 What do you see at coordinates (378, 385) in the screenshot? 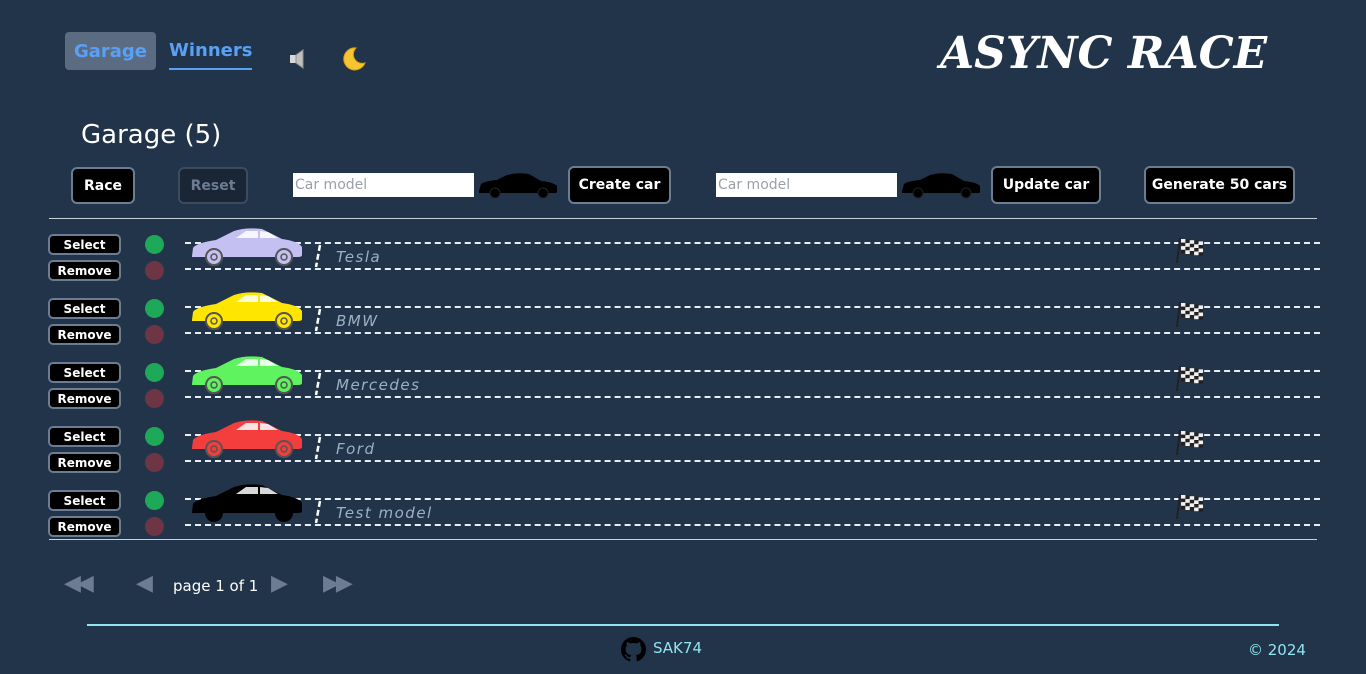
I see `car-name: Mercedes` at bounding box center [378, 385].